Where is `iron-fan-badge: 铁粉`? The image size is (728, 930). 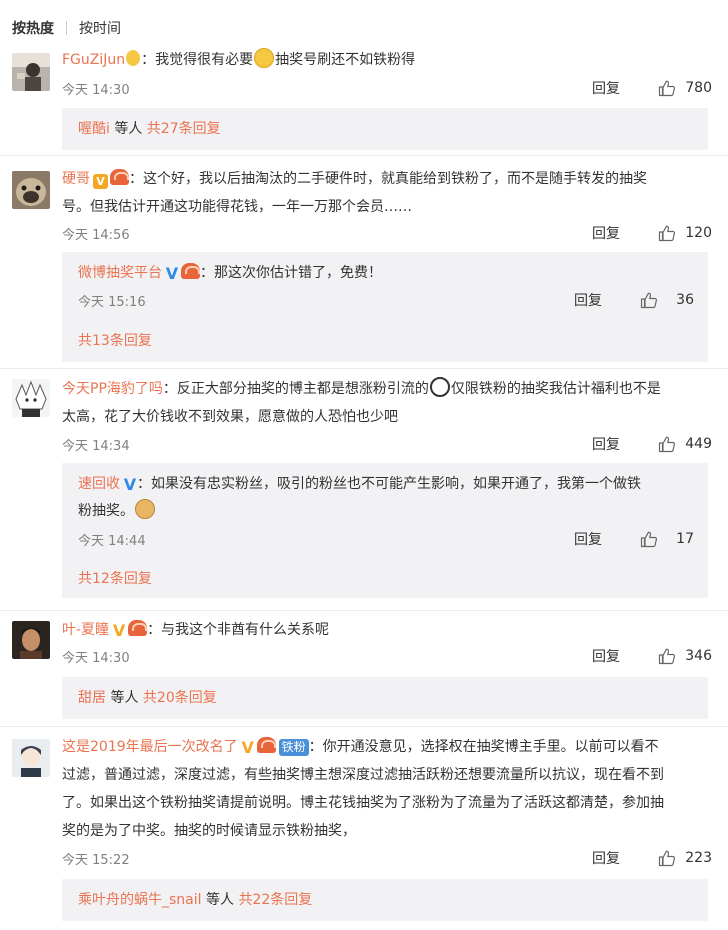 iron-fan-badge: 铁粉 is located at coordinates (293, 747).